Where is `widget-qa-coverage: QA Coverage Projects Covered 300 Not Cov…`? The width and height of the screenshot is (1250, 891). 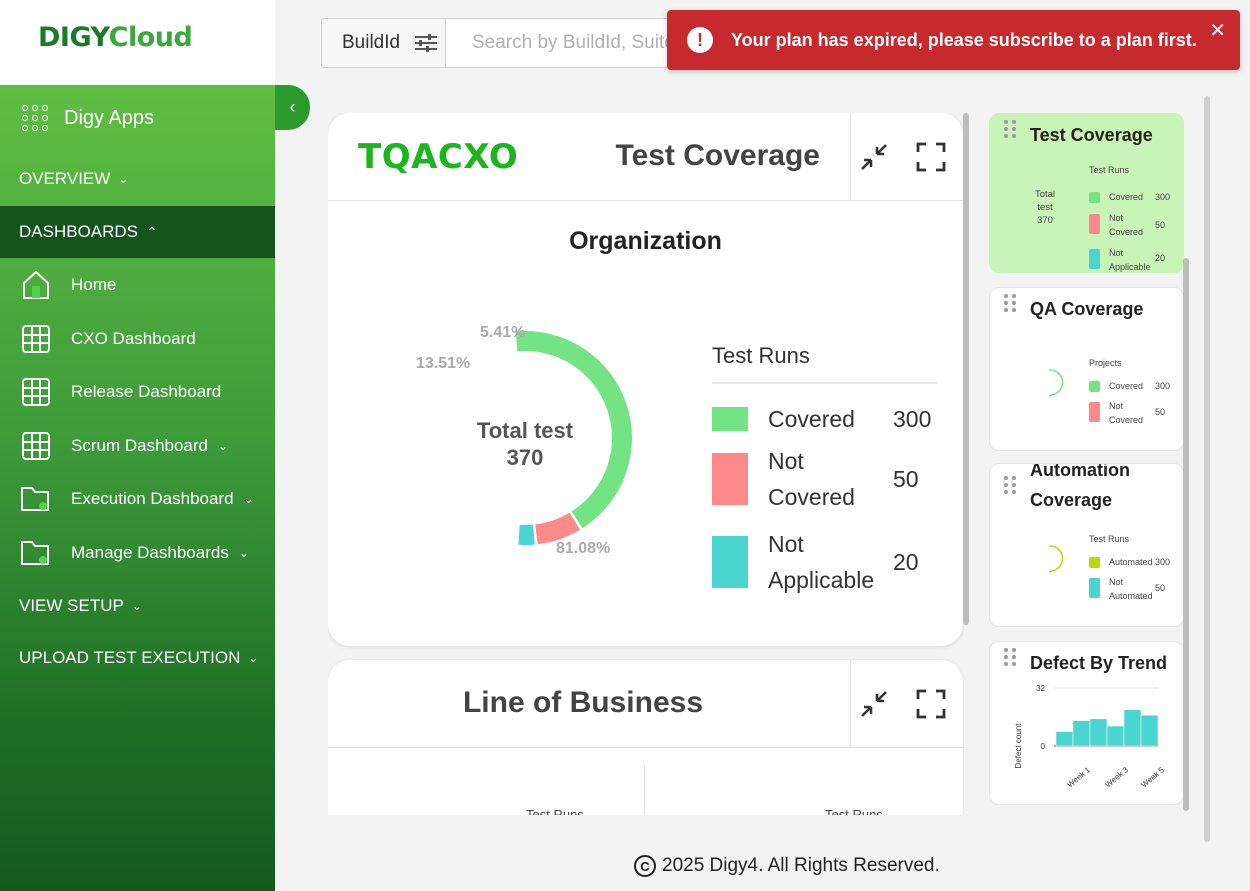 widget-qa-coverage: QA Coverage Projects Covered 300 Not Cov… is located at coordinates (1086, 369).